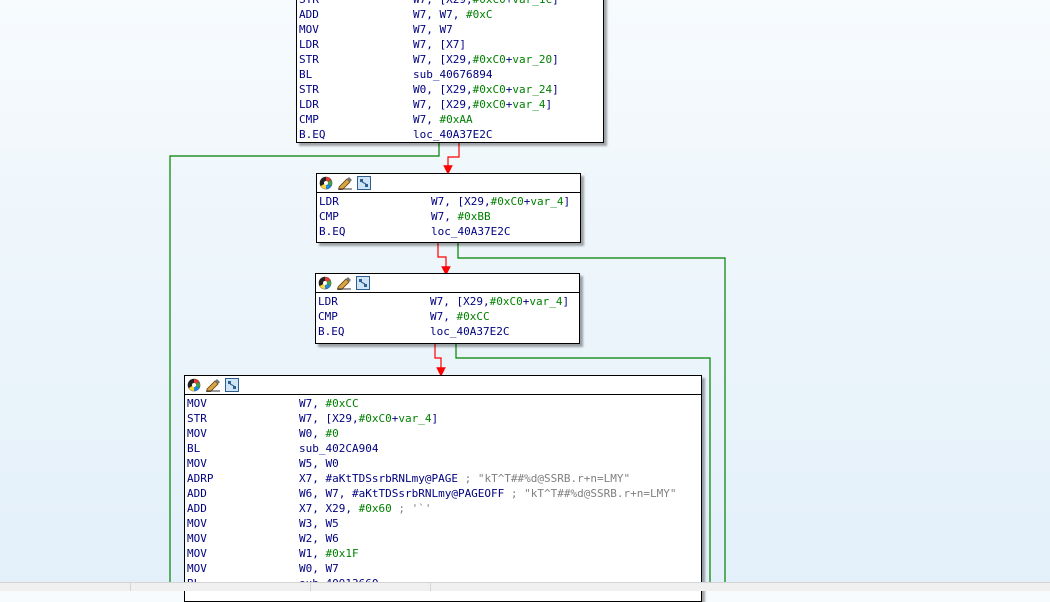  I want to click on instruction-row: BL sub_40676894, so click(450, 74).